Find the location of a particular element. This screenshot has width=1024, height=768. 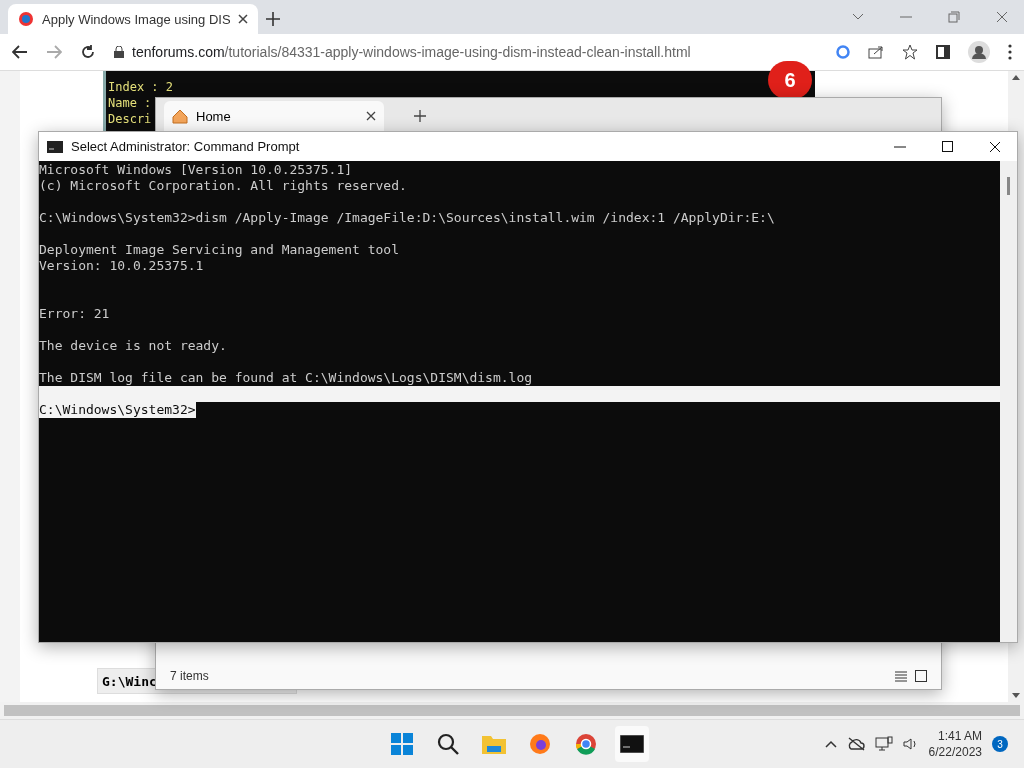

console-line: The device is not ready. is located at coordinates (133, 346).